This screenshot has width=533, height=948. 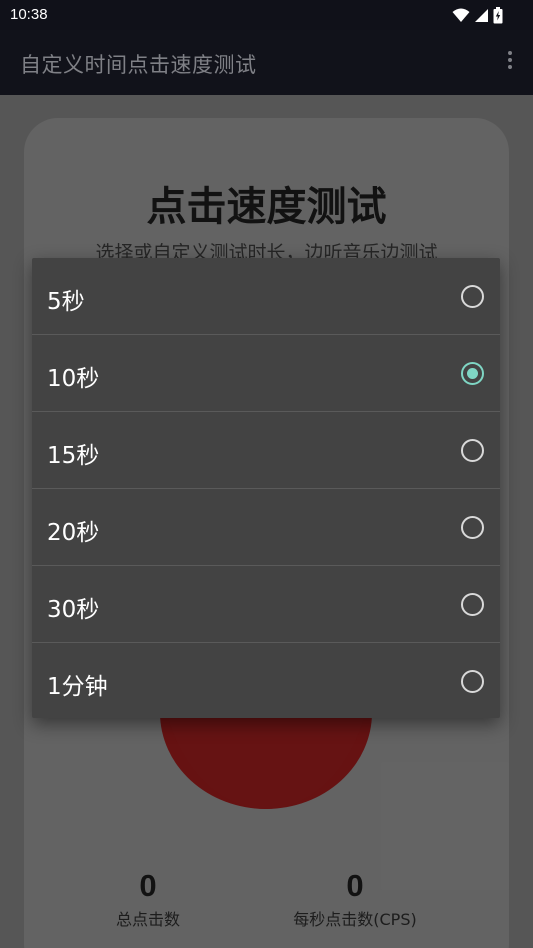 What do you see at coordinates (266, 604) in the screenshot?
I see `option-30s: 30秒` at bounding box center [266, 604].